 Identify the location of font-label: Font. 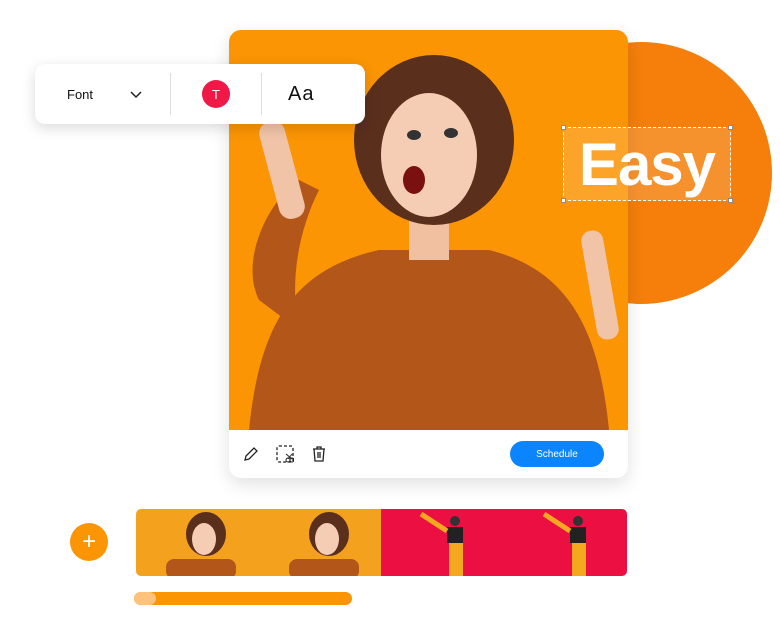
(80, 94).